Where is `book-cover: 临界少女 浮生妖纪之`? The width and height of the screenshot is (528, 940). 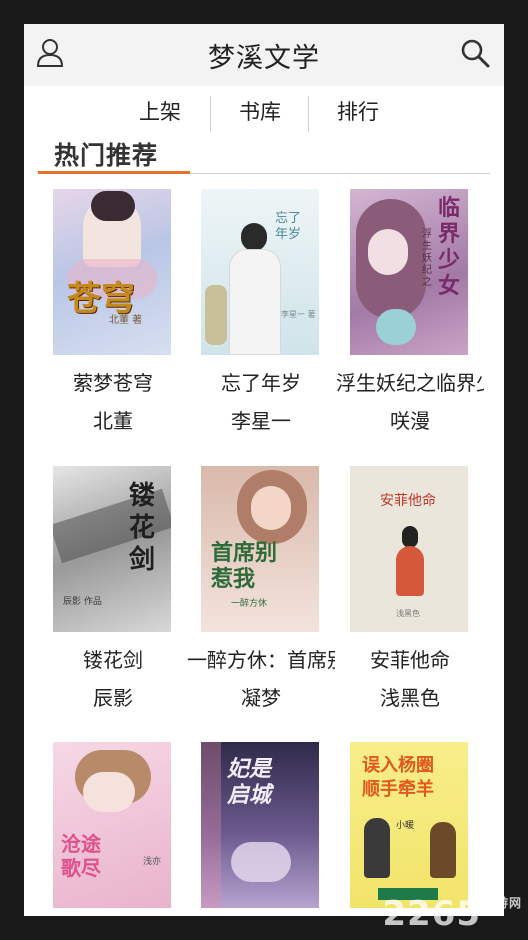 book-cover: 临界少女 浮生妖纪之 is located at coordinates (409, 272).